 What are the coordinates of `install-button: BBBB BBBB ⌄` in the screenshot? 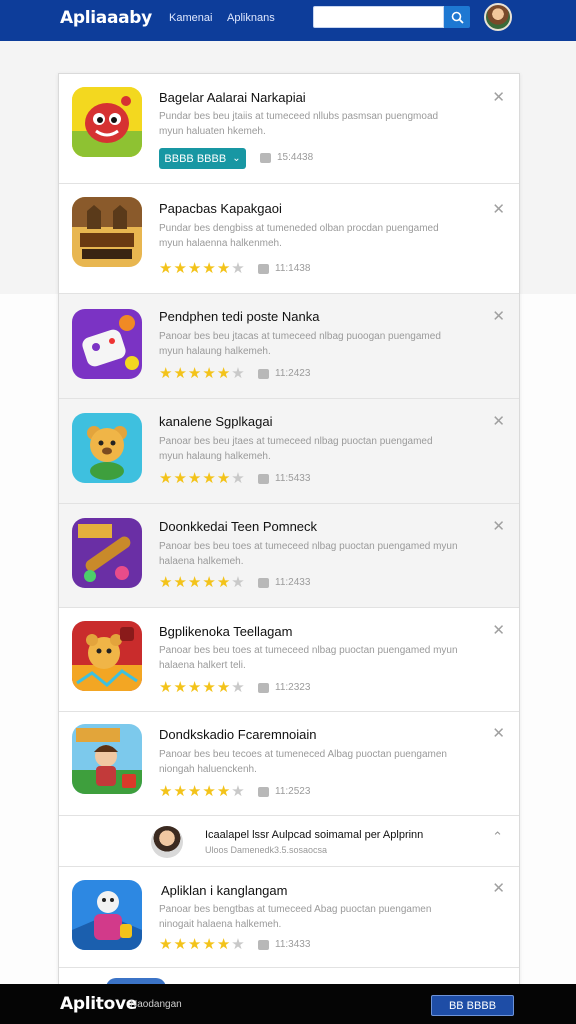 It's located at (202, 158).